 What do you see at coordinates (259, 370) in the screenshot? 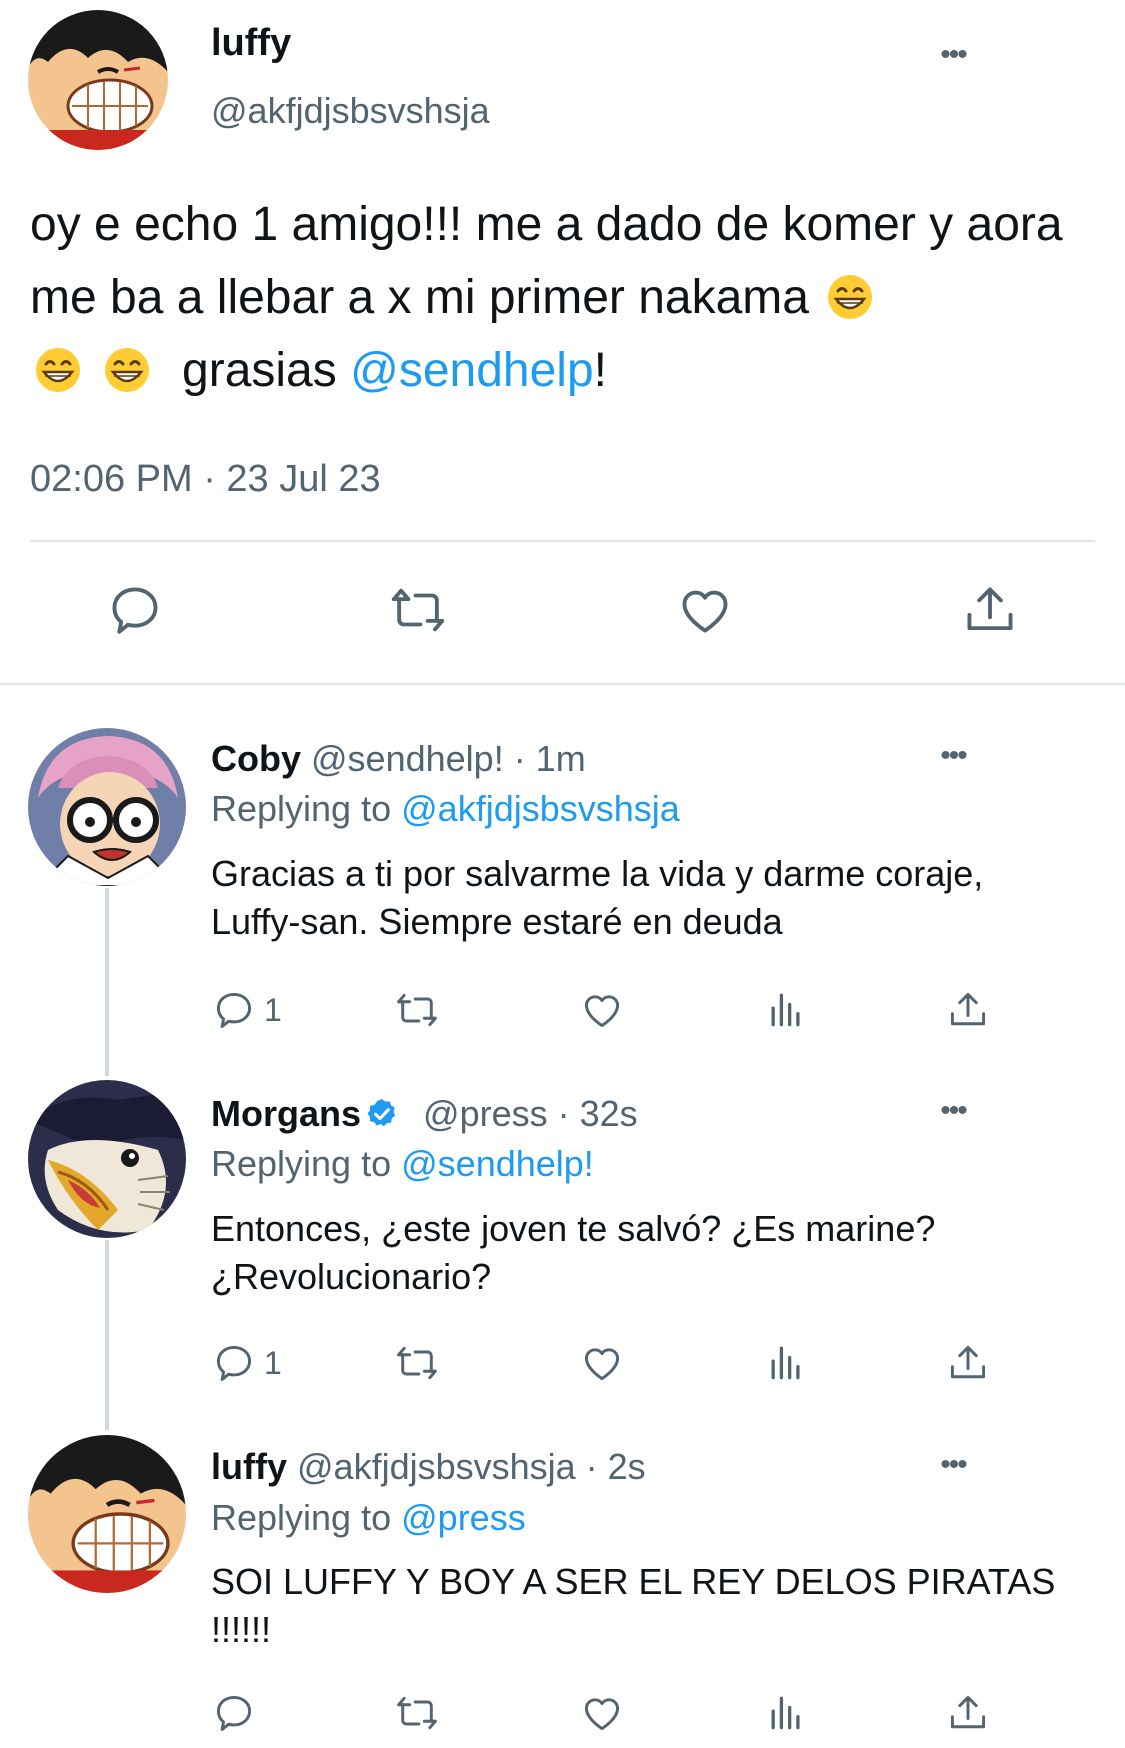
I see `tweet-text-part2: grasias` at bounding box center [259, 370].